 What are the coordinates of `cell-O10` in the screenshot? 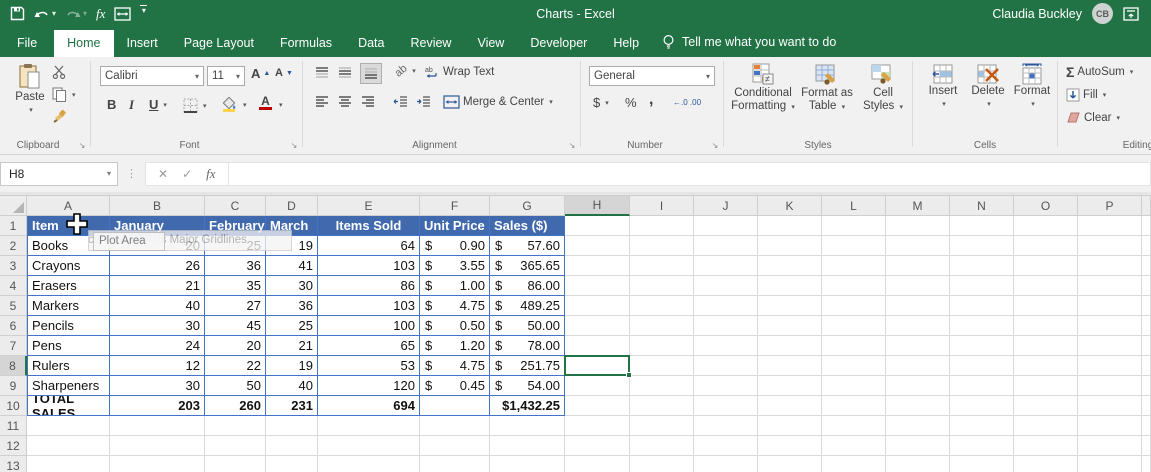 It's located at (1046, 406).